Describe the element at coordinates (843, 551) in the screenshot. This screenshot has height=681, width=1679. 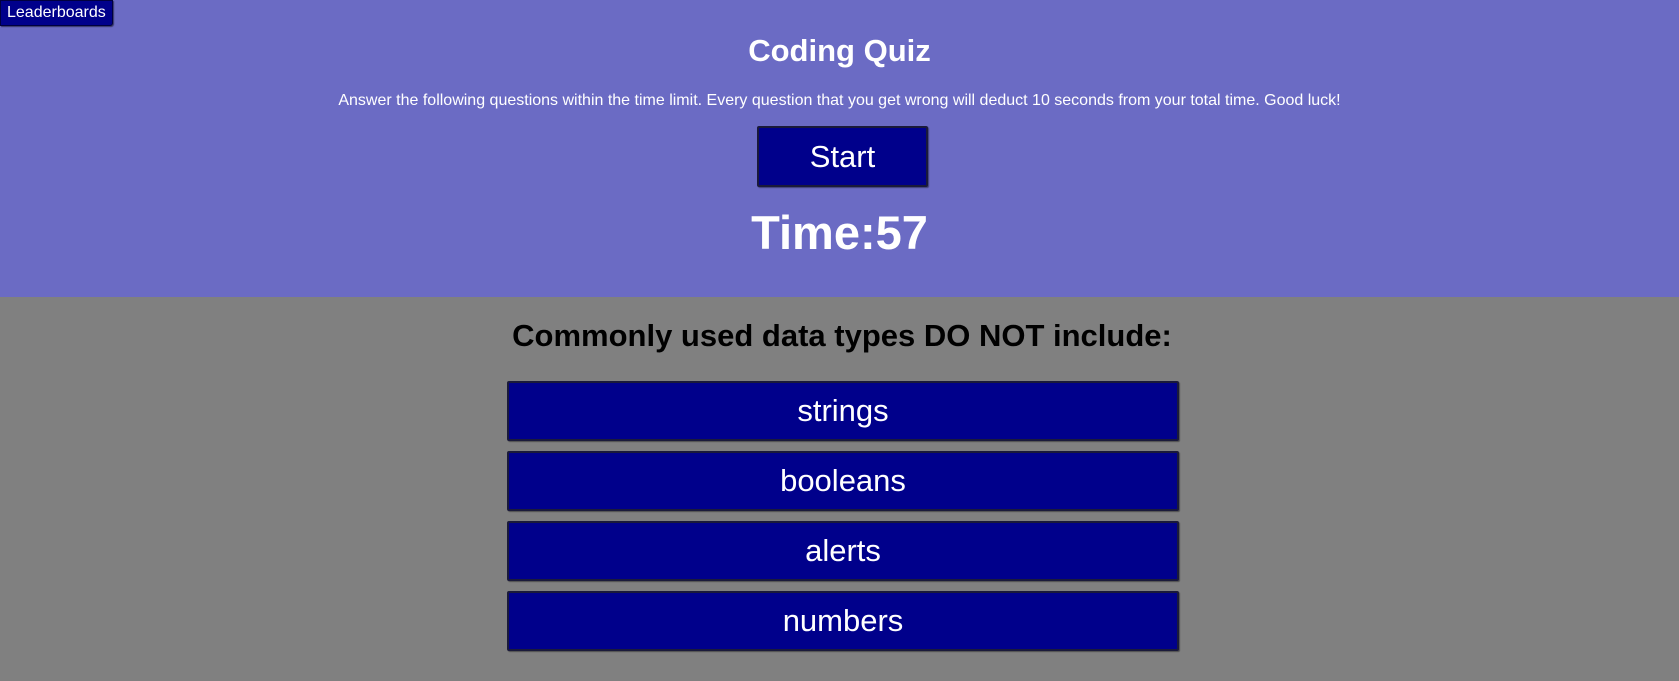
I see `answer-button-alerts: alerts` at that location.